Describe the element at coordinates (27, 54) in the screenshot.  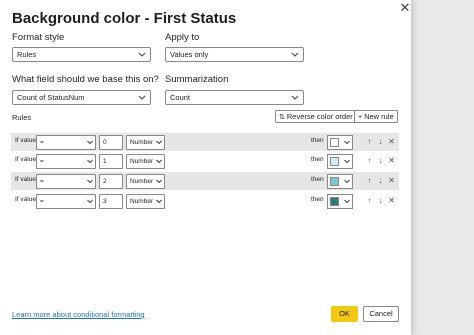
I see `format-style-value: Rules` at that location.